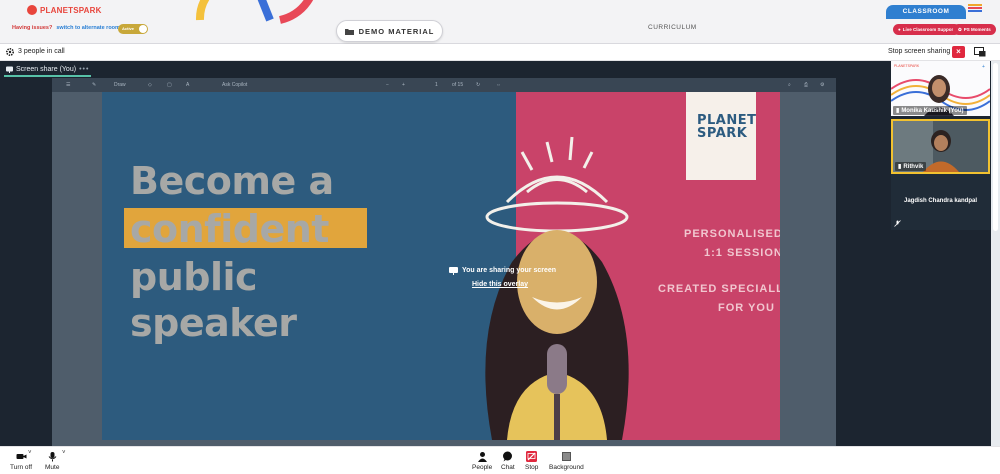 This screenshot has height=474, width=1000. Describe the element at coordinates (396, 31) in the screenshot. I see `demo-material-label: DEMO MATERIAL` at that location.